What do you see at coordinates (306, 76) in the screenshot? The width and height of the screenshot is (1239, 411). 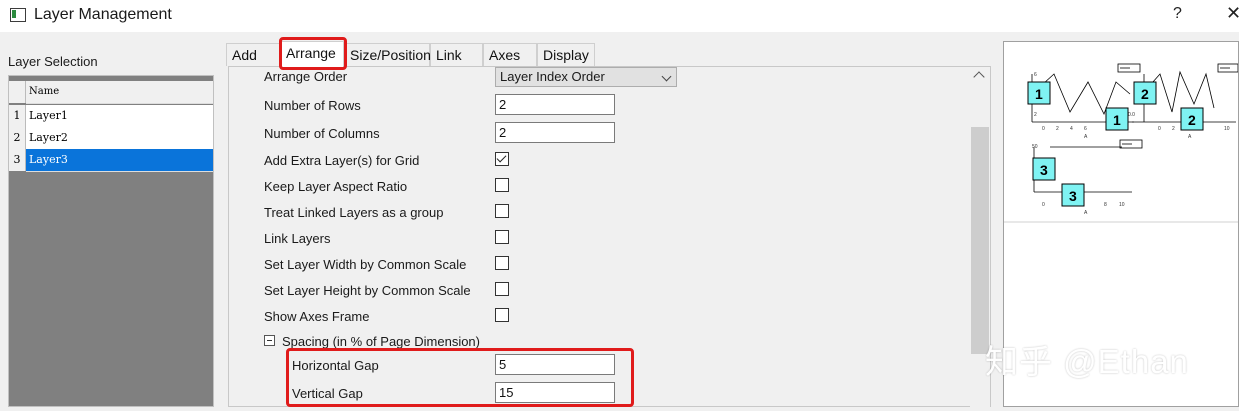 I see `arrange-order-label: Arrange Order` at bounding box center [306, 76].